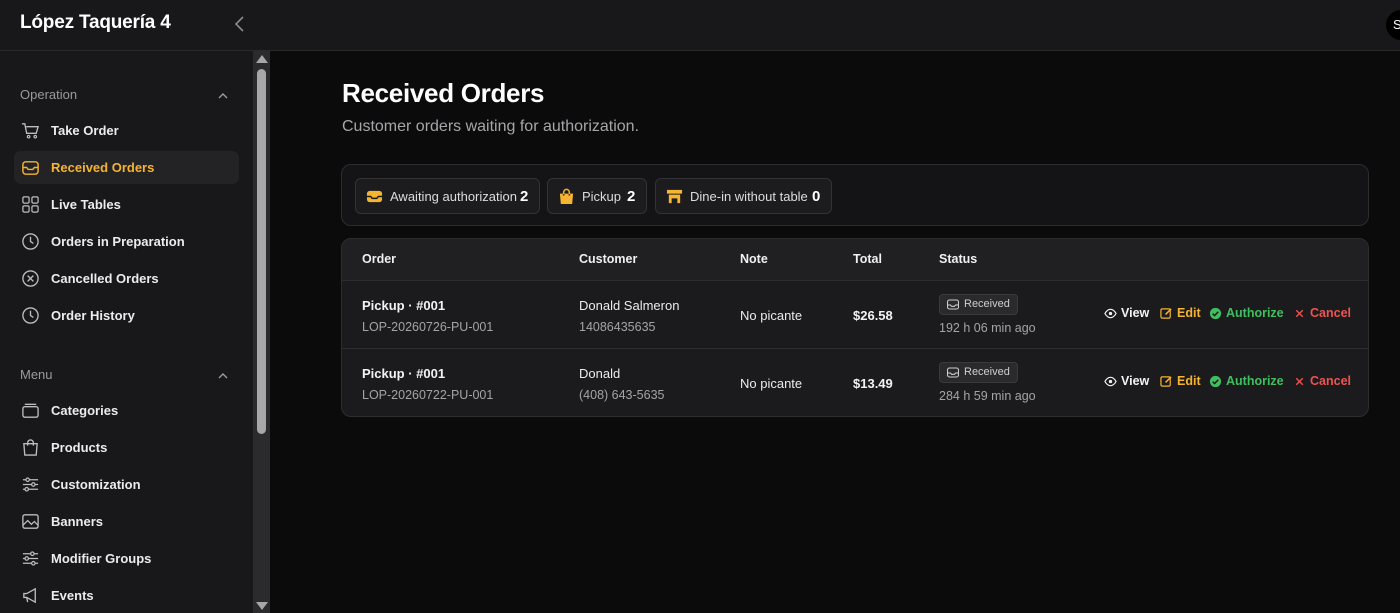 Image resolution: width=1400 pixels, height=613 pixels. I want to click on sidebar-item-label: Events, so click(72, 595).